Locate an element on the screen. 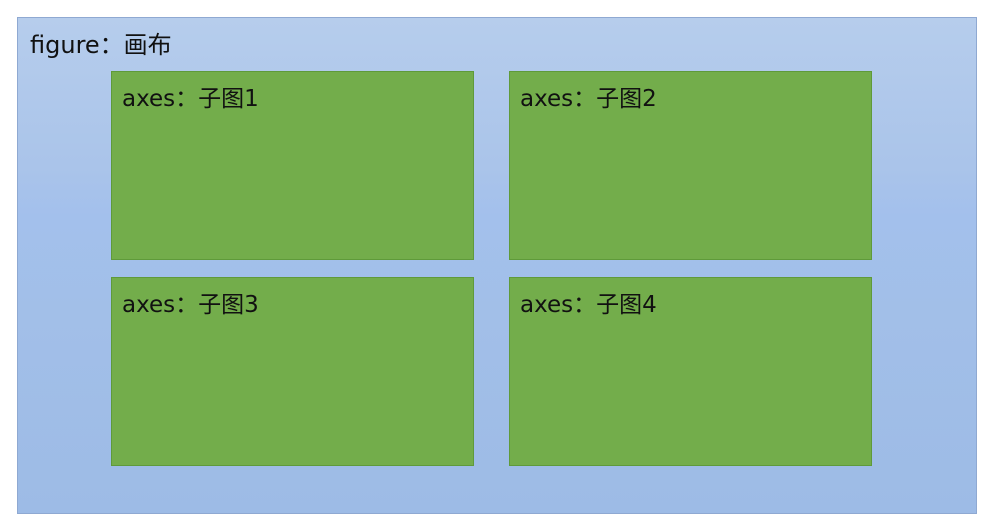 This screenshot has height=529, width=991. figure-label: figure：画布 is located at coordinates (101, 45).